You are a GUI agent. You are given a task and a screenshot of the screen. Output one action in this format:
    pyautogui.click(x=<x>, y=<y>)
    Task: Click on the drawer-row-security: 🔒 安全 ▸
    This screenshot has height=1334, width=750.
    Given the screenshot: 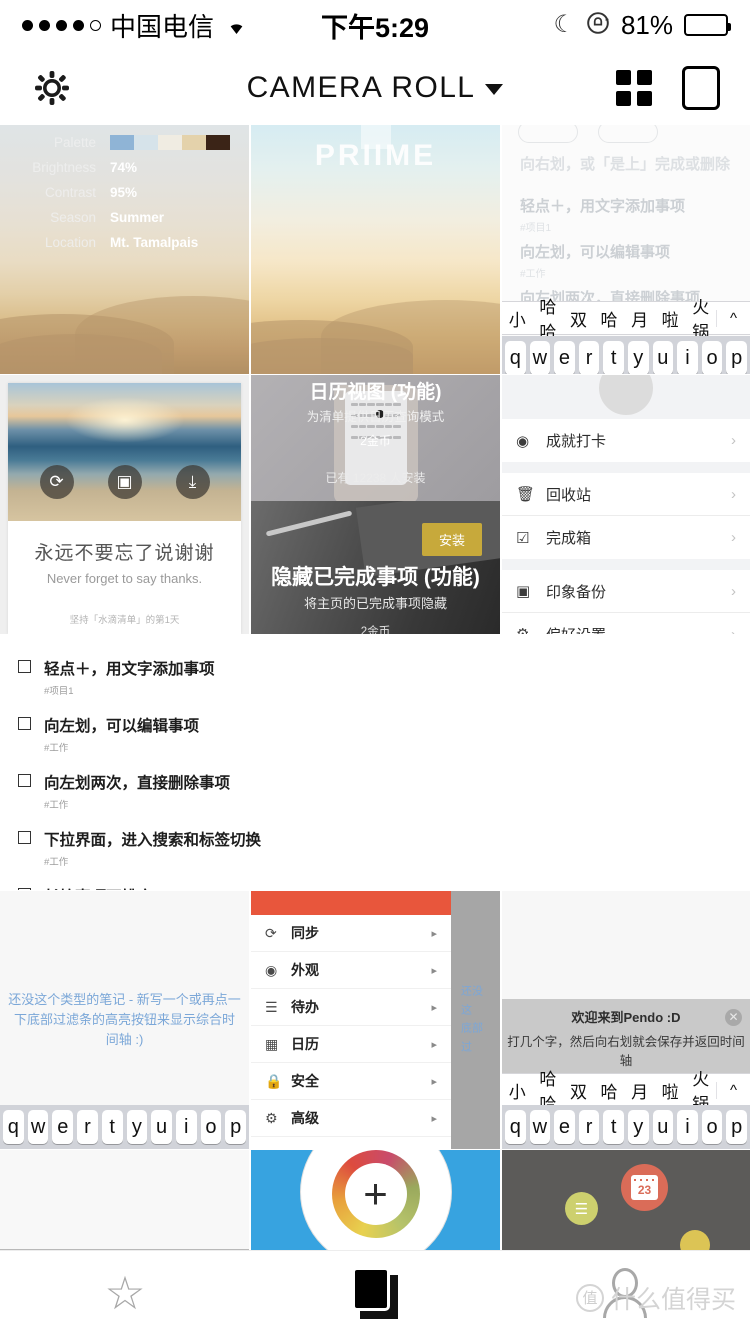 What is the action you would take?
    pyautogui.click(x=351, y=1081)
    